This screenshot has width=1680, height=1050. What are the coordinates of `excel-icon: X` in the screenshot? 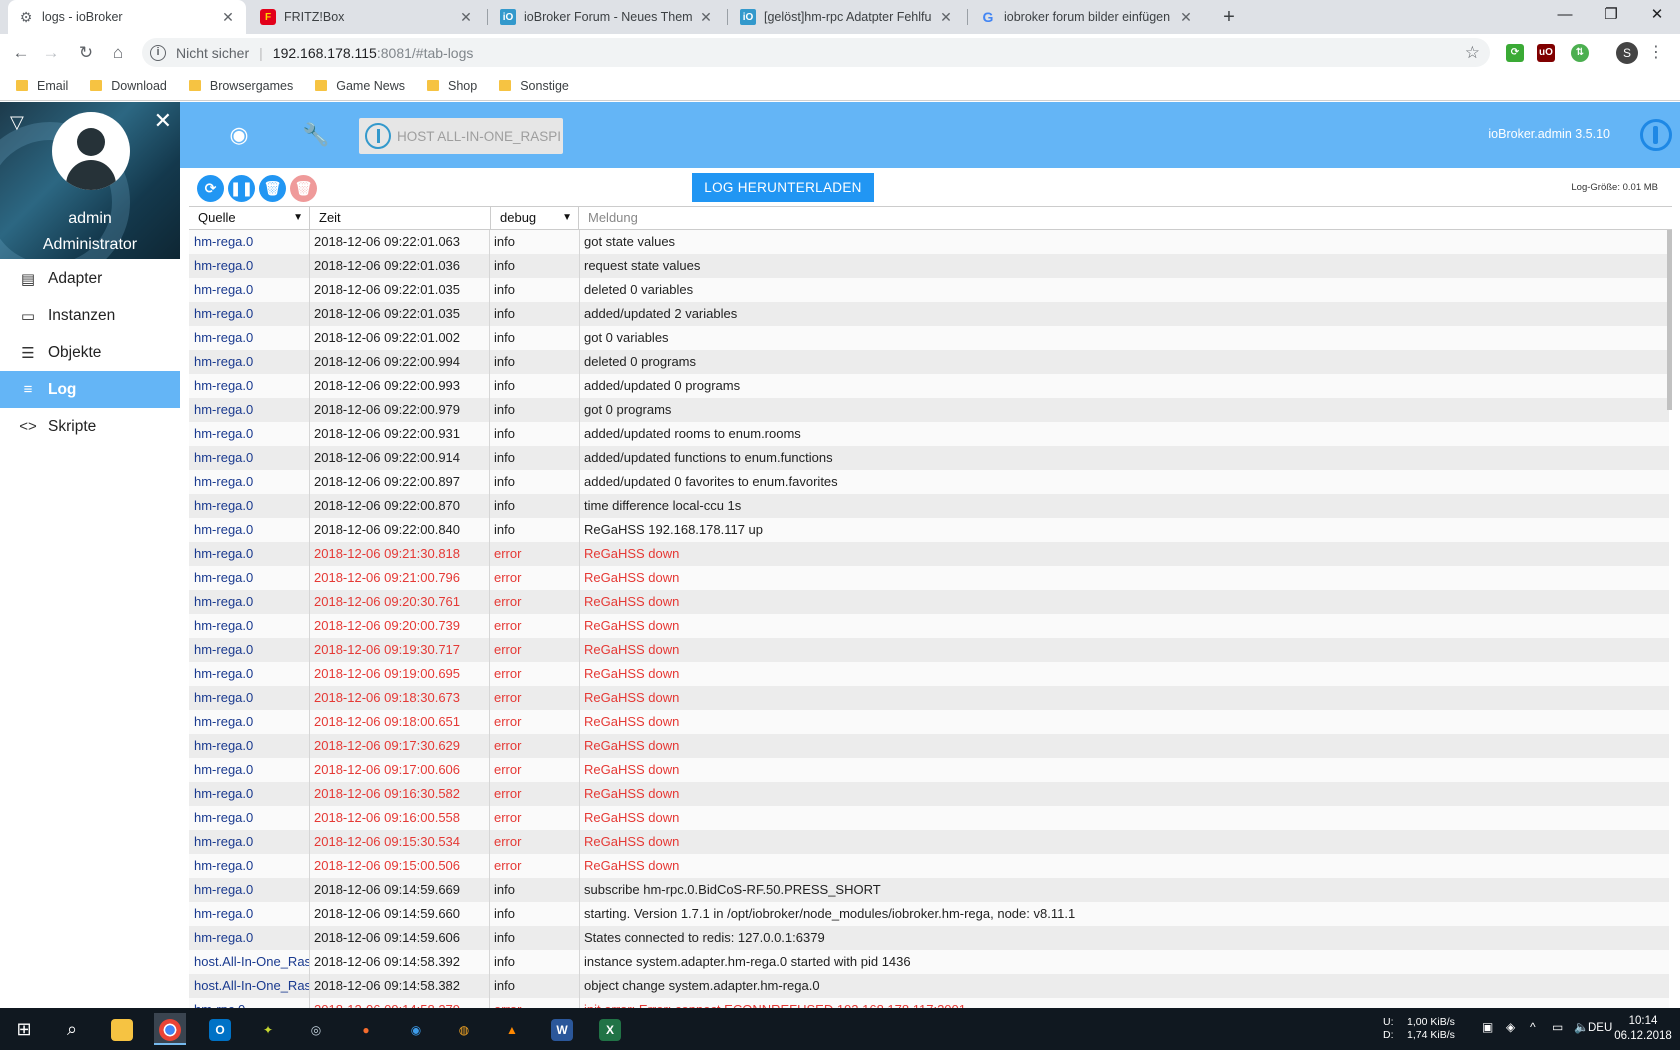 It's located at (610, 1029).